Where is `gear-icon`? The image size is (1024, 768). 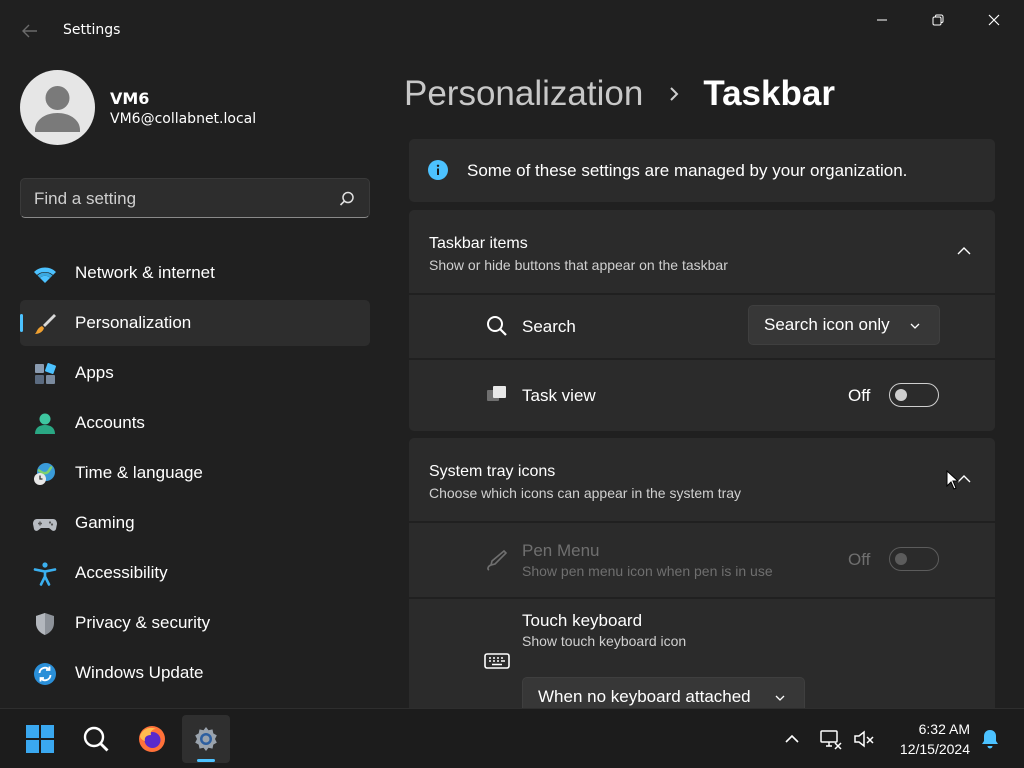 gear-icon is located at coordinates (206, 739).